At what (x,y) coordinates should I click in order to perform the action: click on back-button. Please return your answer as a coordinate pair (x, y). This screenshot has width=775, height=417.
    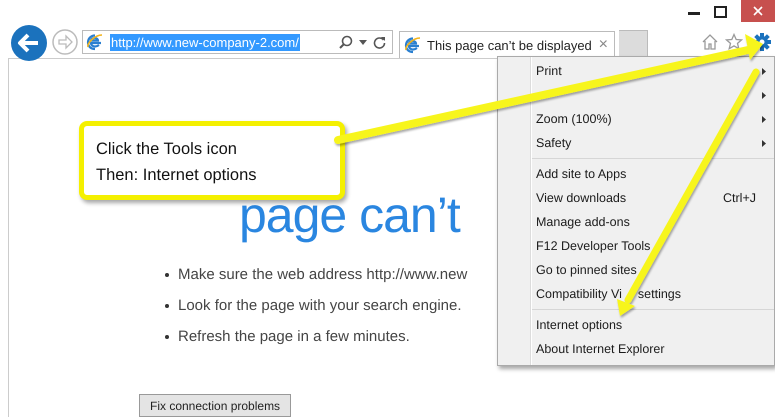
    Looking at the image, I should click on (29, 43).